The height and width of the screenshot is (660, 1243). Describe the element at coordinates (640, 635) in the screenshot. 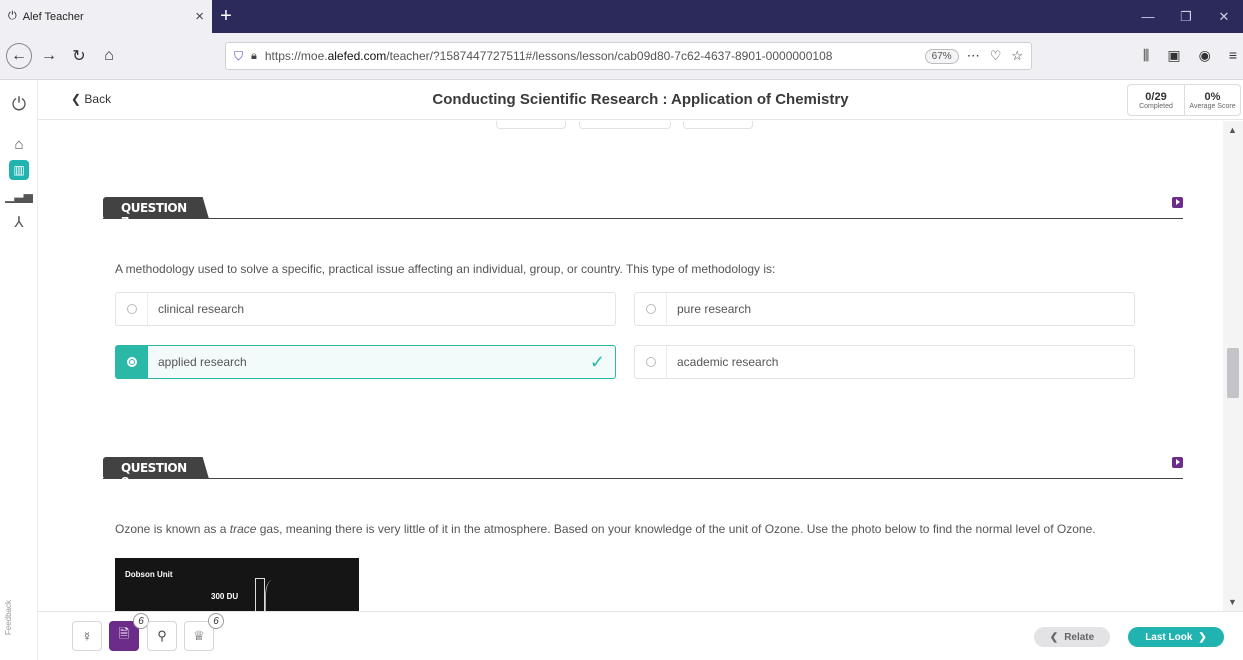

I see `bottom-toolbar: ☿ 🗎︎ 6 ⚲ ♕ 6 ❮ Relate Last Look ❯` at that location.